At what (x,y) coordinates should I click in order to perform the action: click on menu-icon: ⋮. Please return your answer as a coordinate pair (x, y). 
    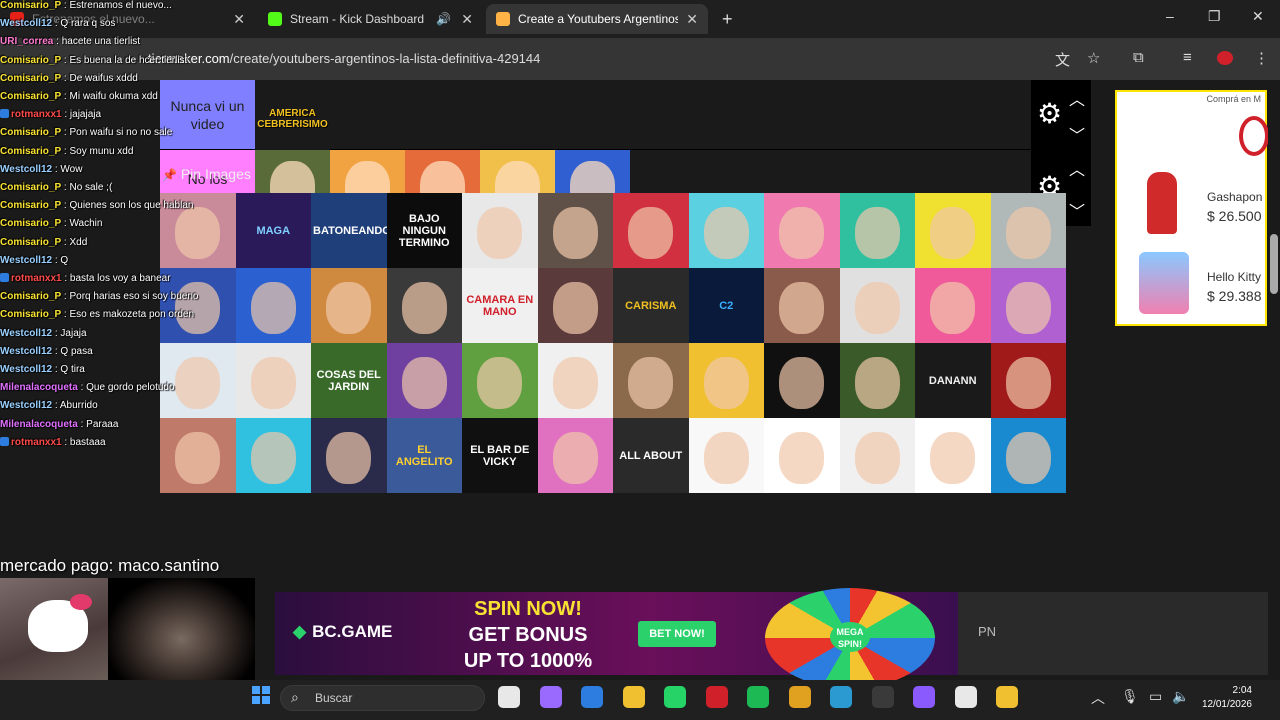
    Looking at the image, I should click on (1261, 58).